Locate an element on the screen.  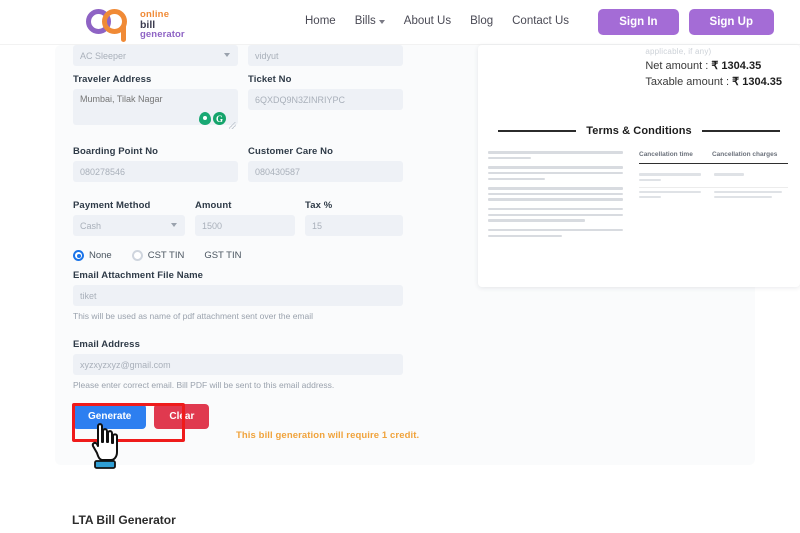
nav-item-contact-us: Contact Us is located at coordinates (540, 21).